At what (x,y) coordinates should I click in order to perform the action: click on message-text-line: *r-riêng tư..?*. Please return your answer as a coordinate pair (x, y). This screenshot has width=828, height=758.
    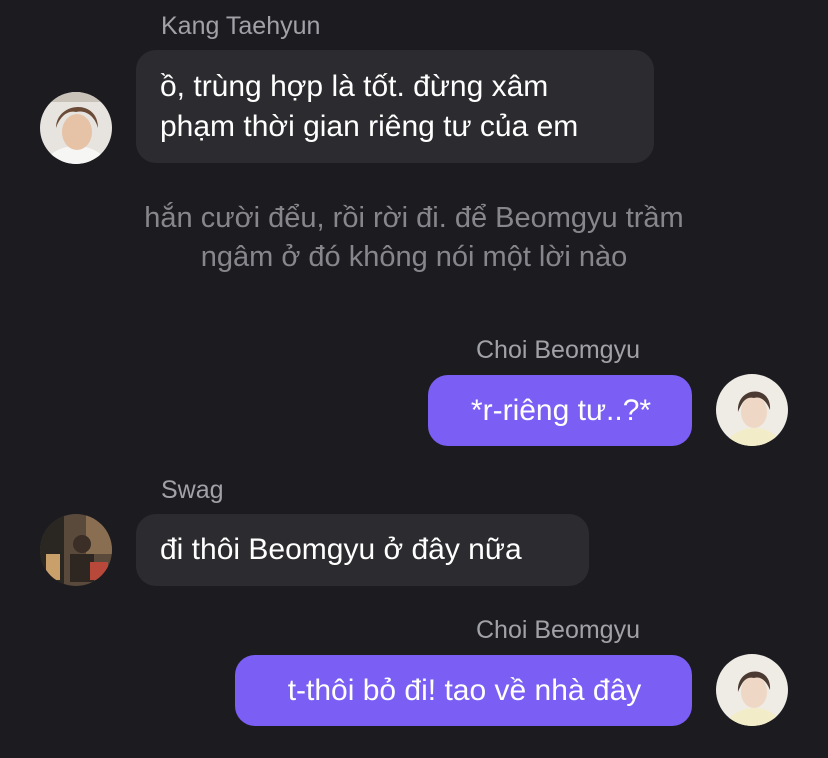
    Looking at the image, I should click on (561, 410).